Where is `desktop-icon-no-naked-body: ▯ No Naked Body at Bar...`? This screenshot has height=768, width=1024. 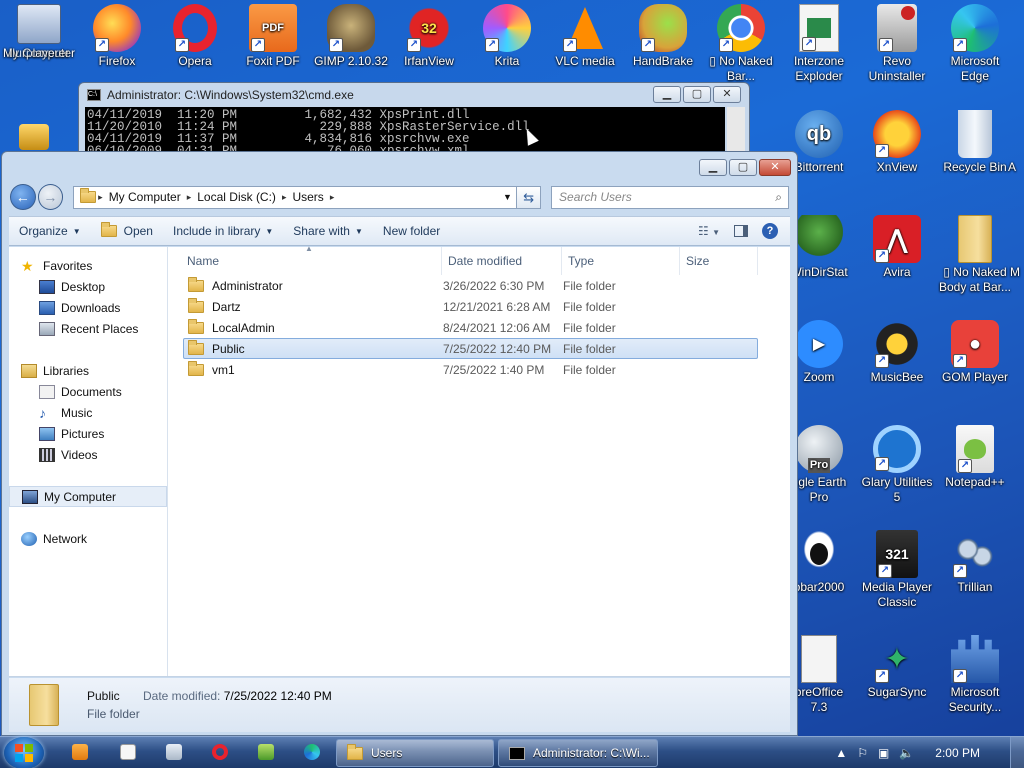
desktop-icon-no-naked-body: ▯ No Naked Body at Bar... is located at coordinates (975, 255).